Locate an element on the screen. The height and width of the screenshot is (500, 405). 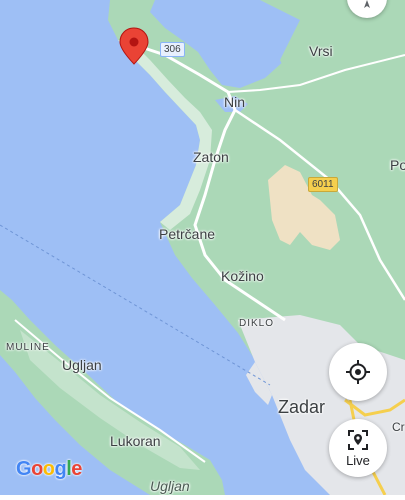
place-partial-cr: Cr is located at coordinates (398, 427).